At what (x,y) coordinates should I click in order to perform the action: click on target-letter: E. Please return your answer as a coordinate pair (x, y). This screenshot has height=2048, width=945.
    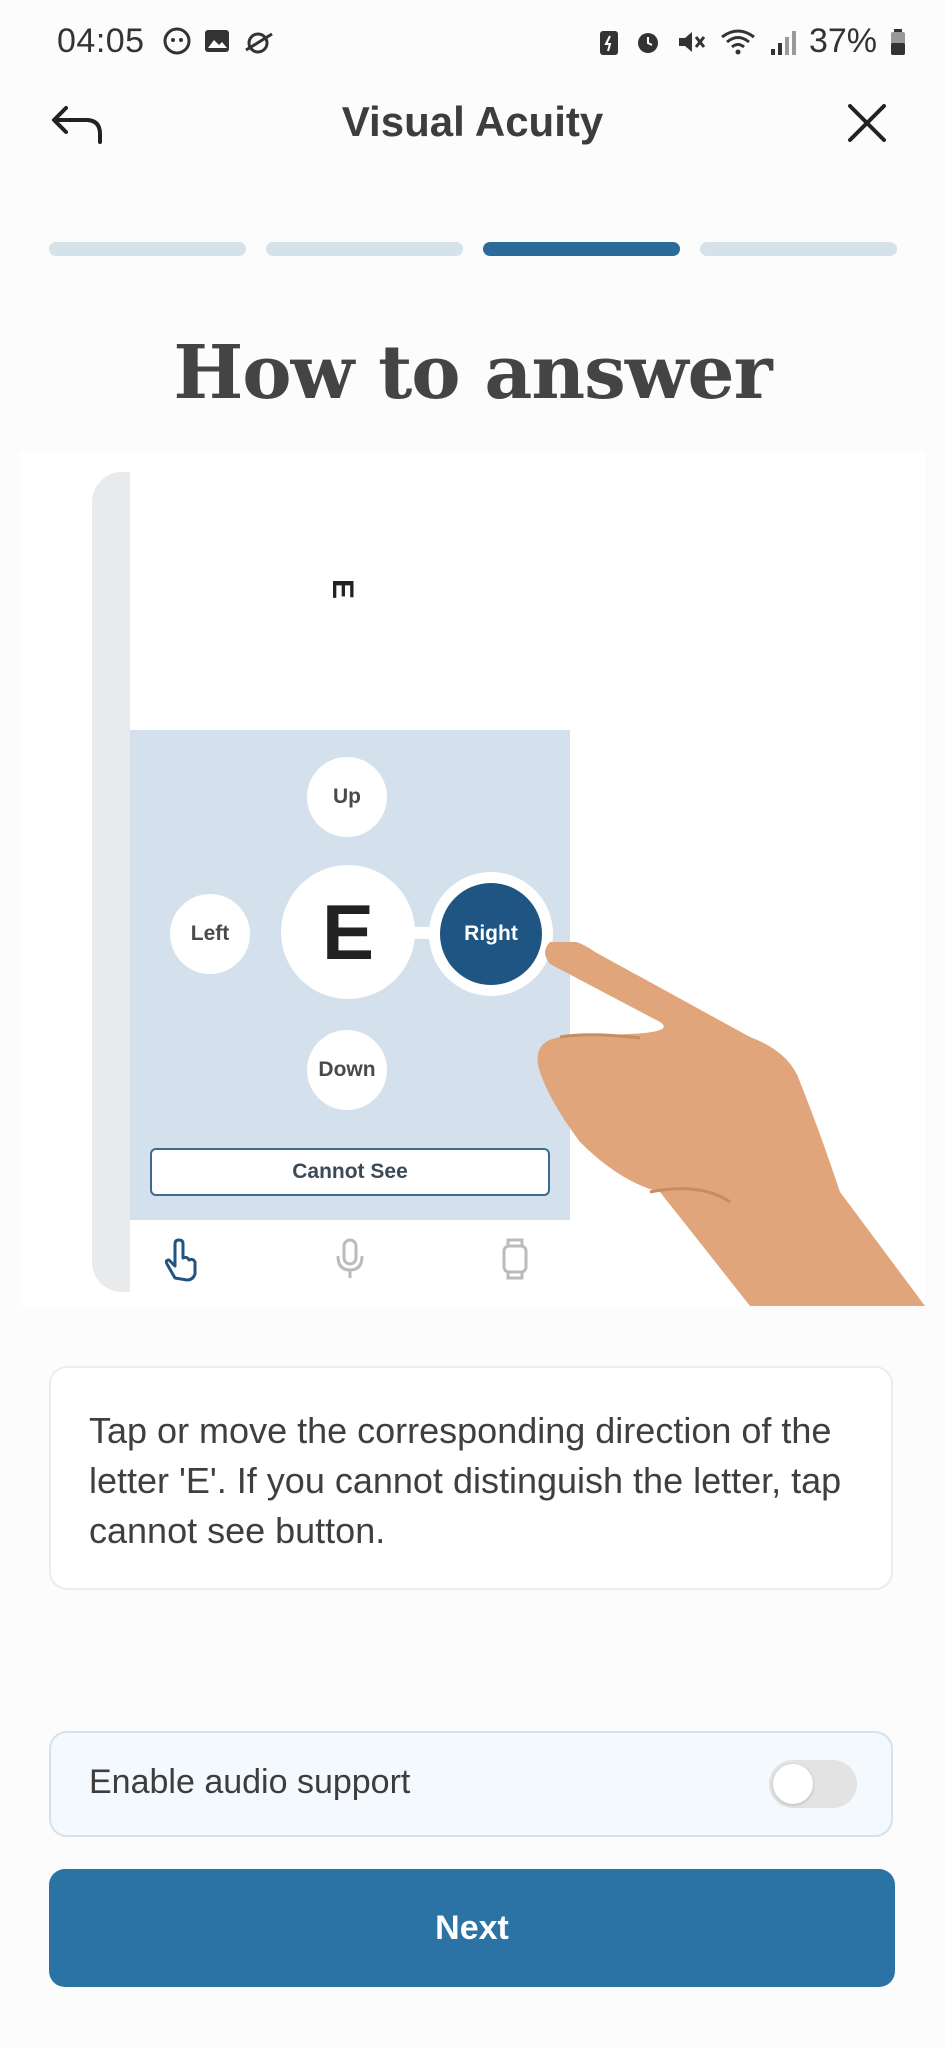
    Looking at the image, I should click on (343, 589).